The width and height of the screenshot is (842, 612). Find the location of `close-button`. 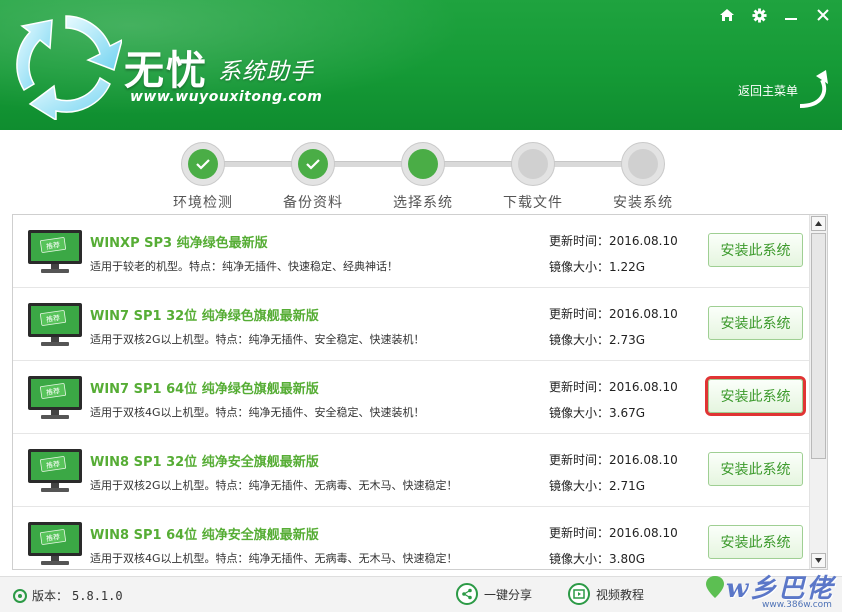

close-button is located at coordinates (823, 15).